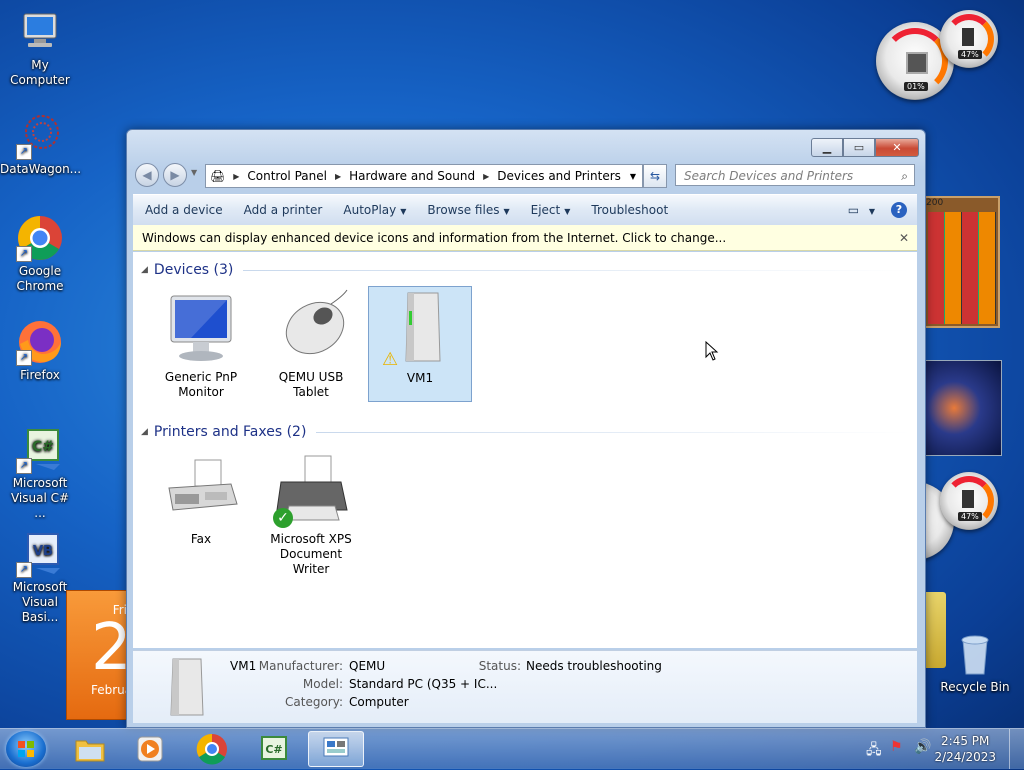 This screenshot has width=1024, height=770. I want to click on memory-meter-gadget: 47%, so click(969, 39).